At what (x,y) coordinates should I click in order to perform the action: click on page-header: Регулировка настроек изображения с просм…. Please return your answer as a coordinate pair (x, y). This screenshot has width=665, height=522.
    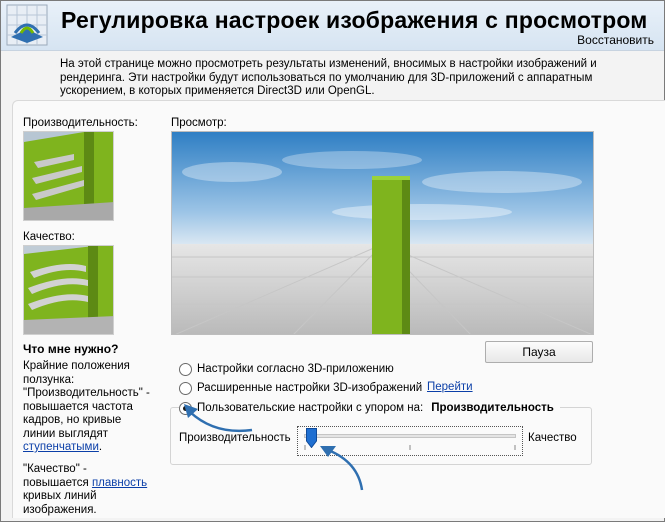
    Looking at the image, I should click on (332, 26).